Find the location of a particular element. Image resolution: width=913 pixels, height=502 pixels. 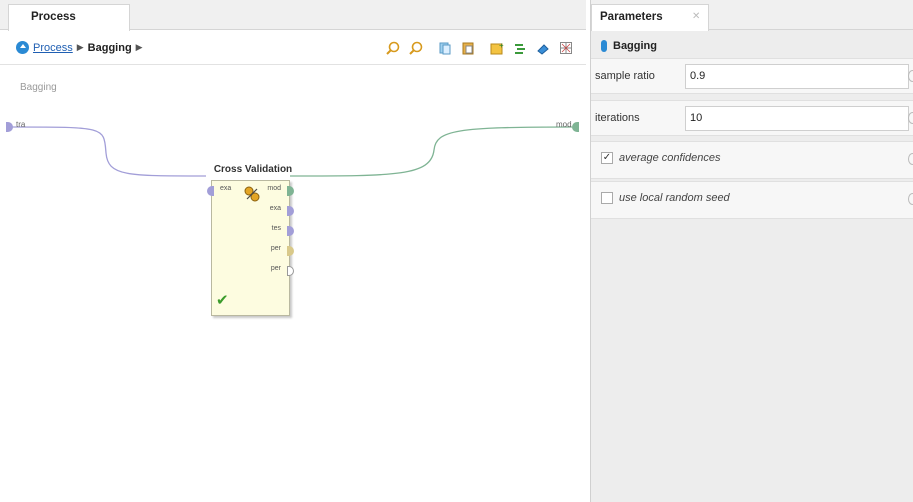

tab-parameters: Parameters ✕ is located at coordinates (650, 17).